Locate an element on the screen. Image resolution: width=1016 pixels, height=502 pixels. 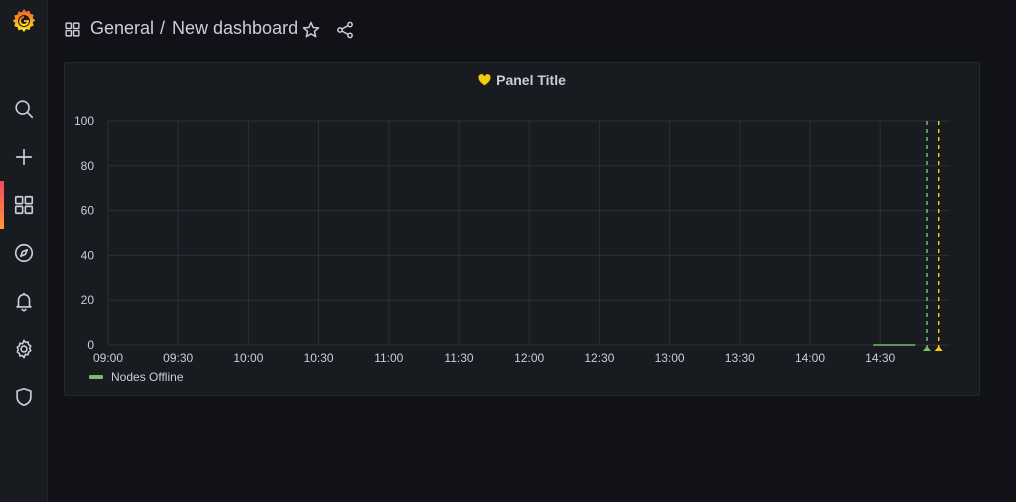
legend-swatch is located at coordinates (96, 377).